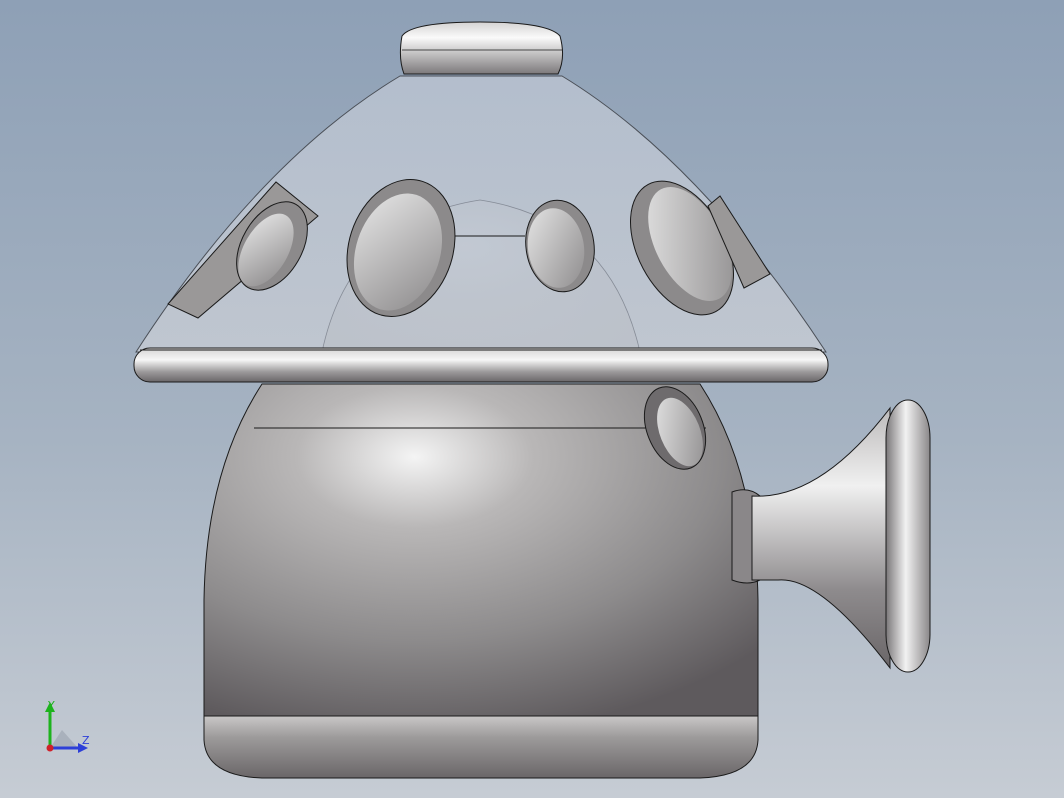  What do you see at coordinates (481, 365) in the screenshot?
I see `cap-rim` at bounding box center [481, 365].